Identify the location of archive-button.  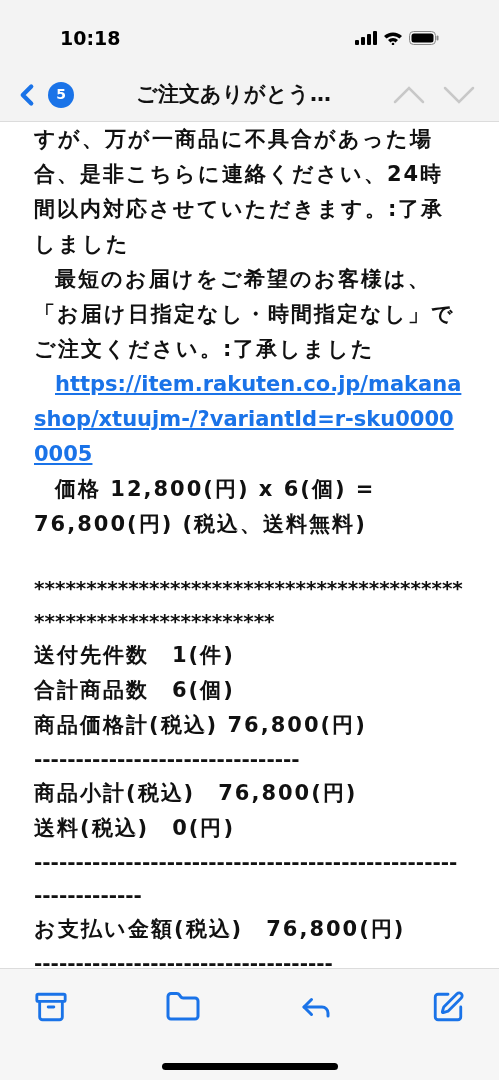
(51, 1007).